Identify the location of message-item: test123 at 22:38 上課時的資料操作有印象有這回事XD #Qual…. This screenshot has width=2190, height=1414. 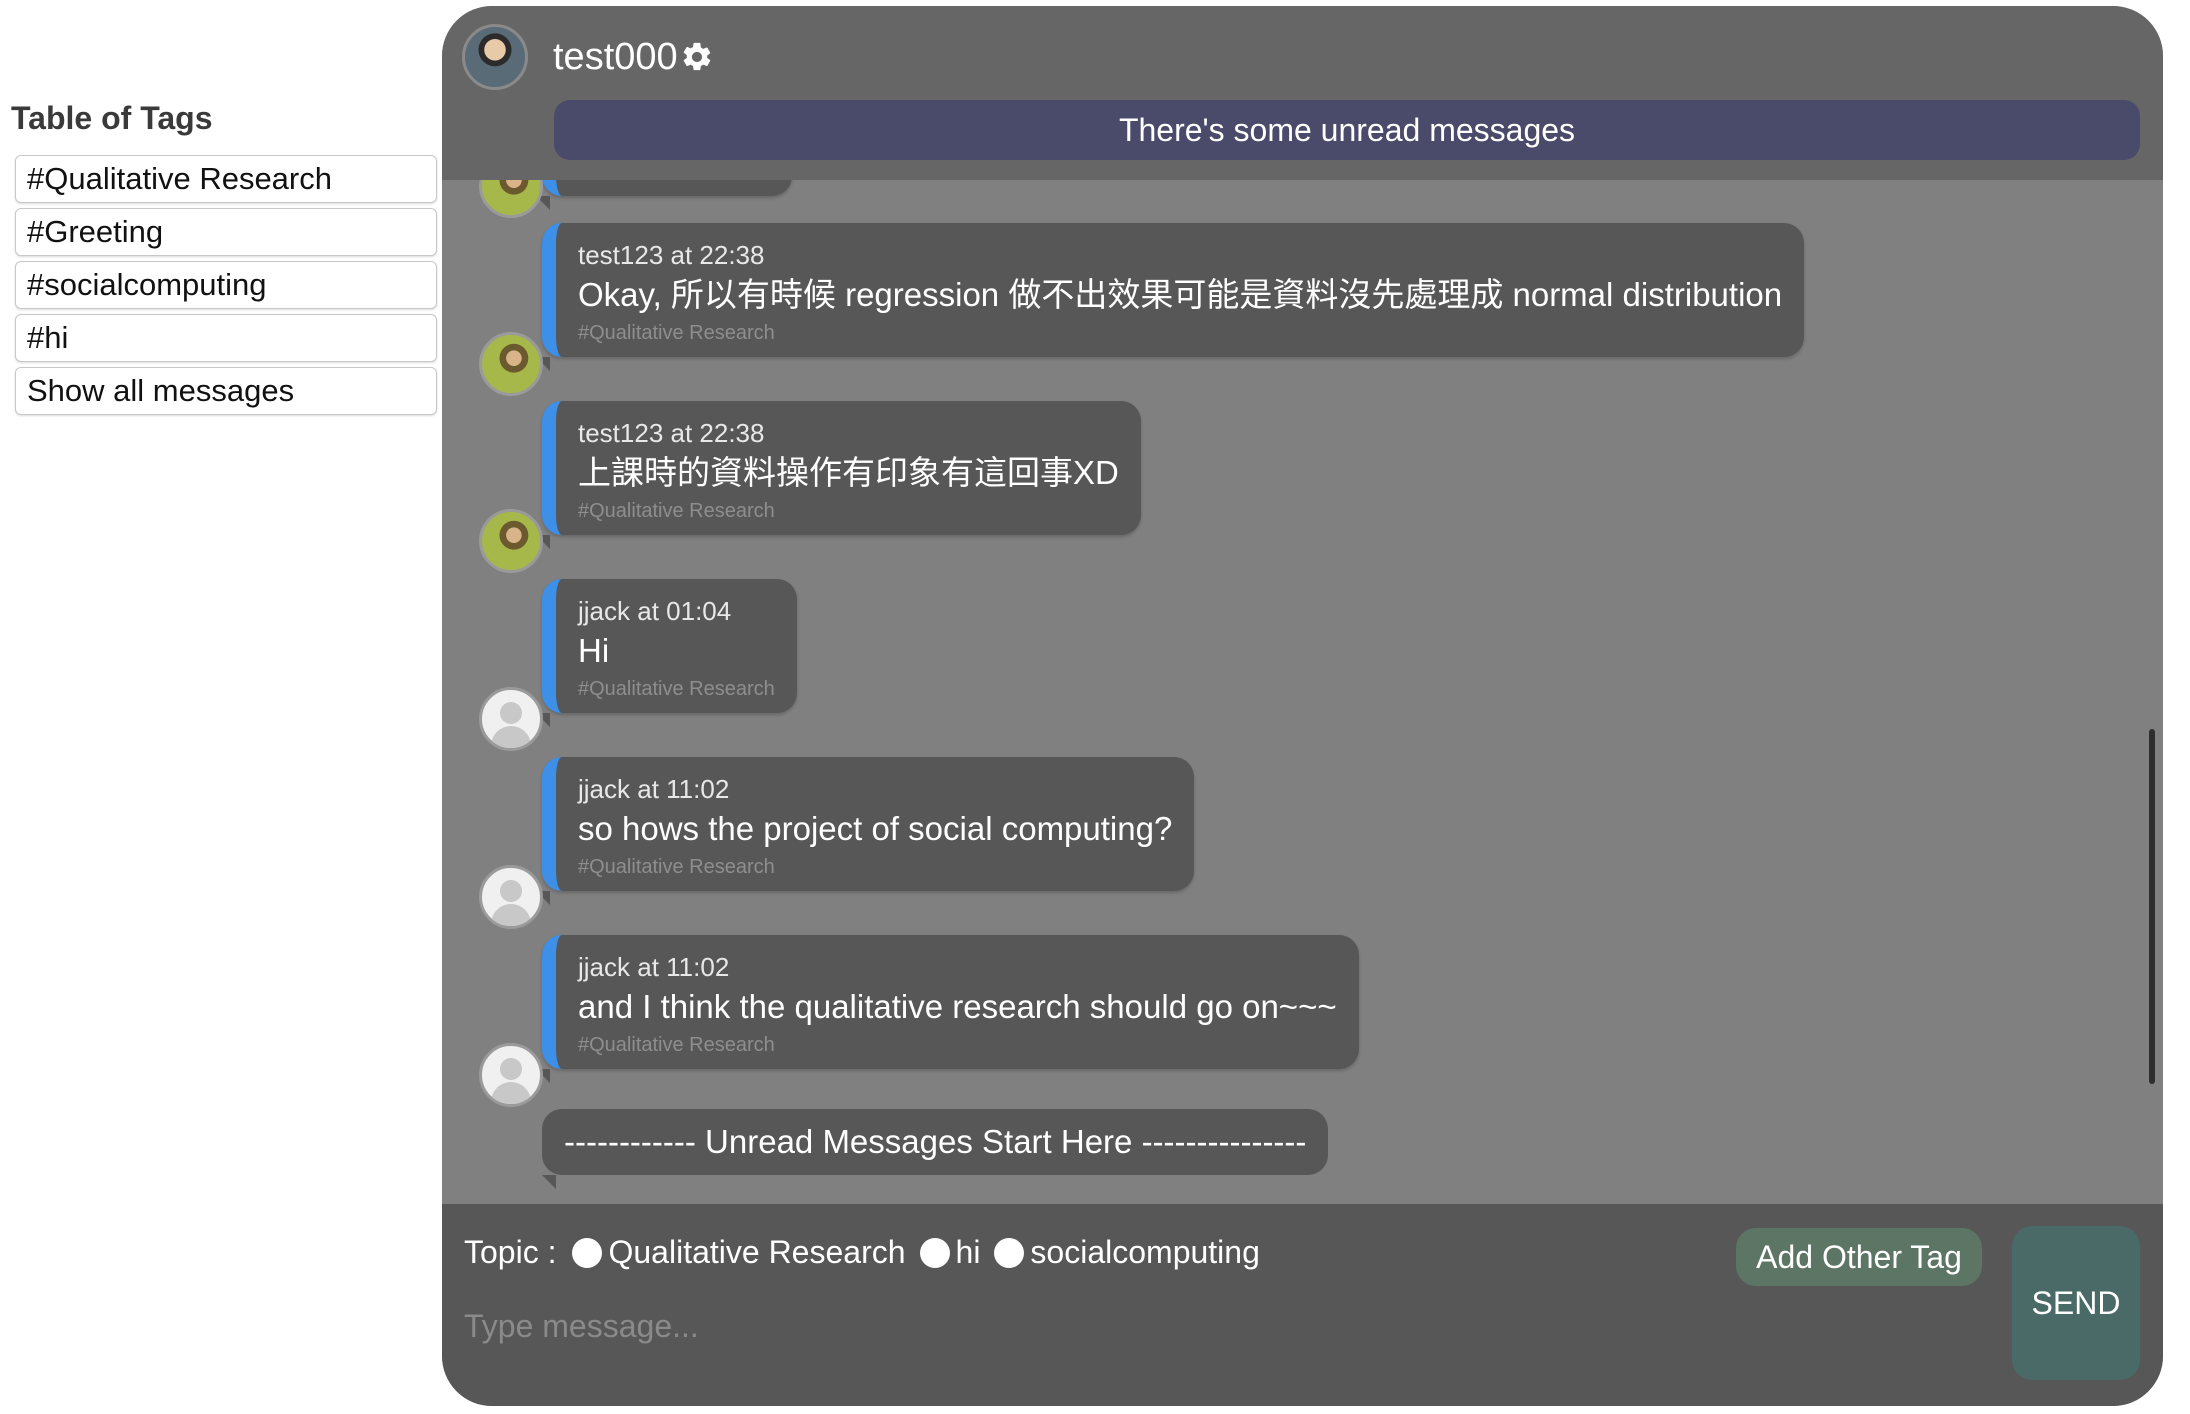
(838, 475).